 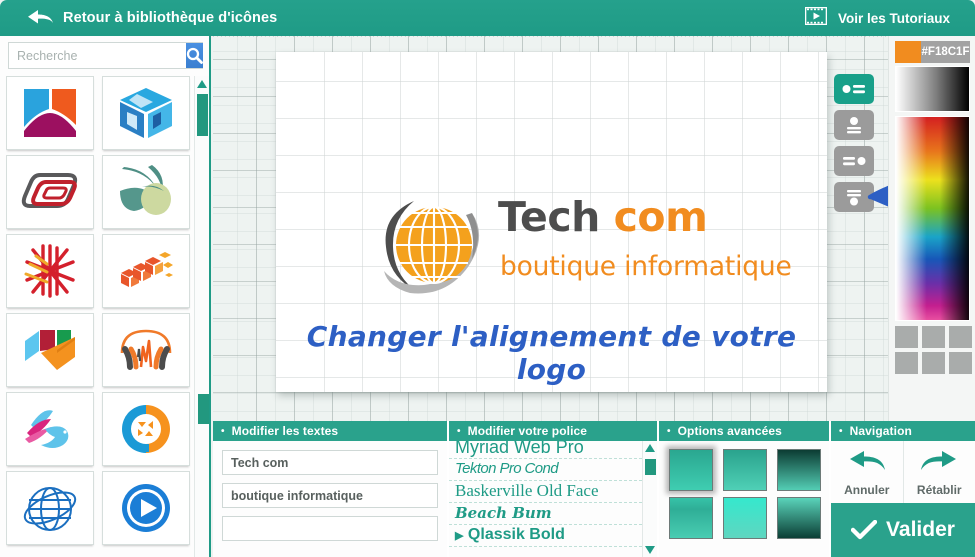 What do you see at coordinates (880, 431) in the screenshot?
I see `panel-navigation-title: Navigation` at bounding box center [880, 431].